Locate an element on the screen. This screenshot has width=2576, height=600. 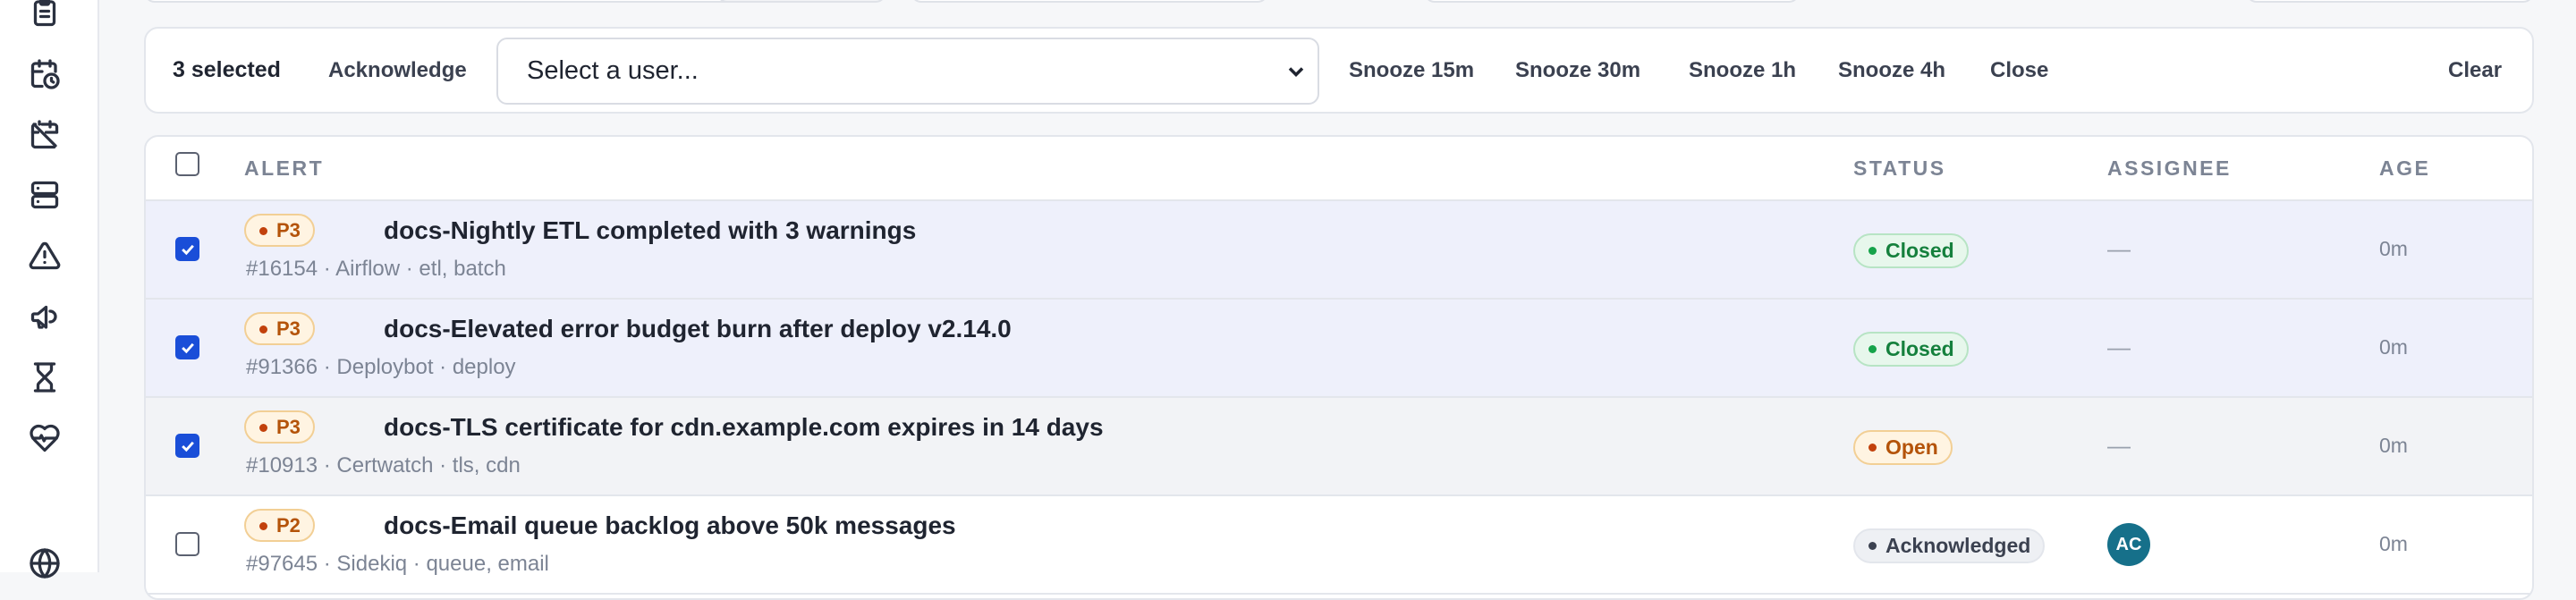
column-header-alert: ALERT is located at coordinates (284, 168).